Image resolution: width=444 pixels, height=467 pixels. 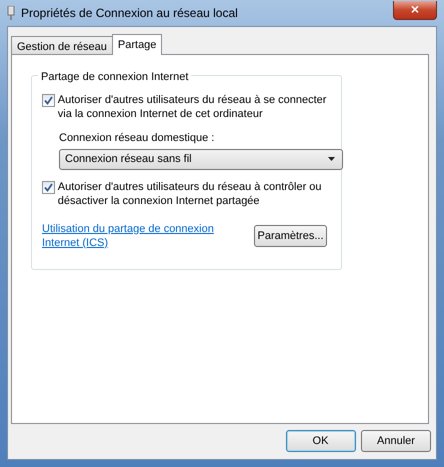 What do you see at coordinates (321, 441) in the screenshot?
I see `dialog-button: OK` at bounding box center [321, 441].